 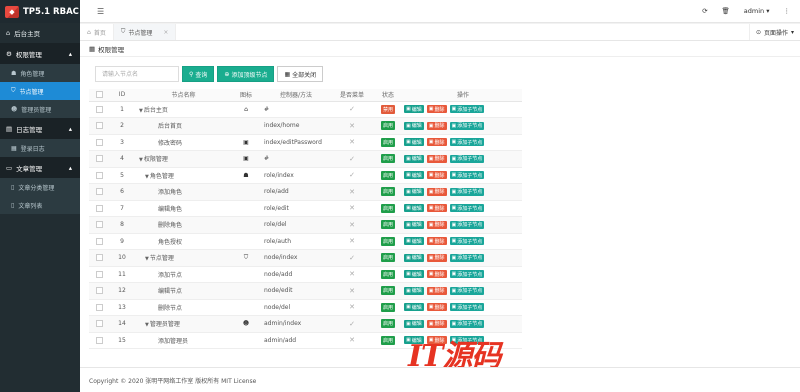 I want to click on more-icon: ⋮, so click(x=787, y=11).